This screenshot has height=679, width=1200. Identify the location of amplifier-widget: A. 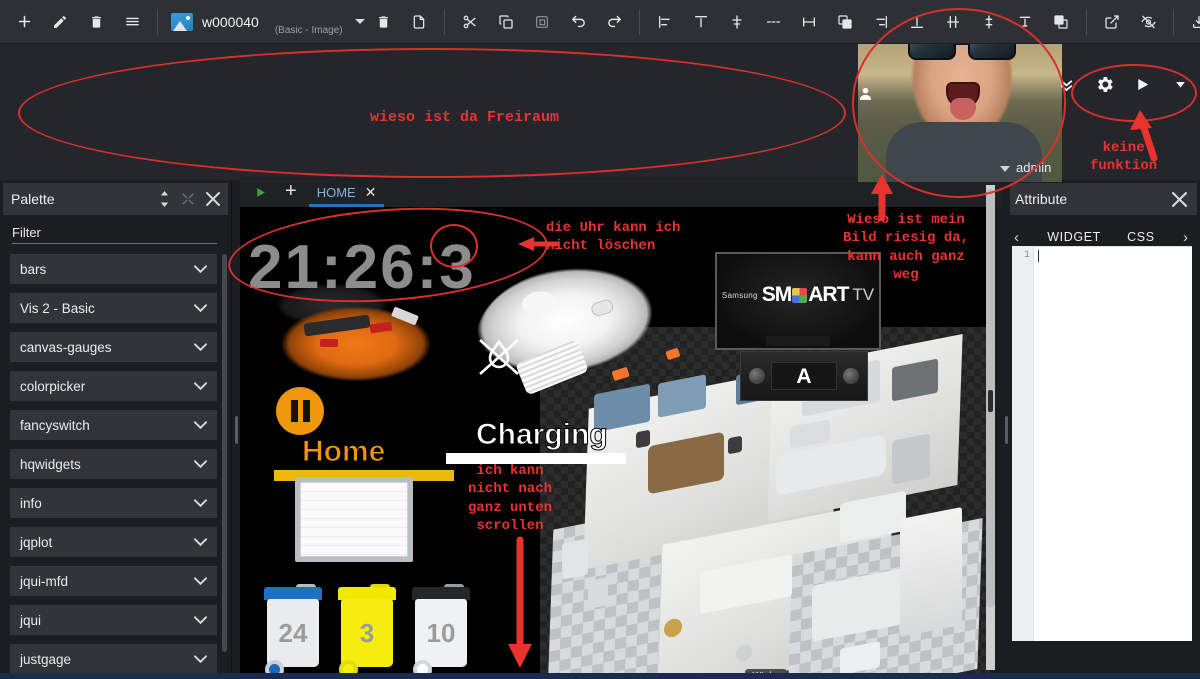
(804, 376).